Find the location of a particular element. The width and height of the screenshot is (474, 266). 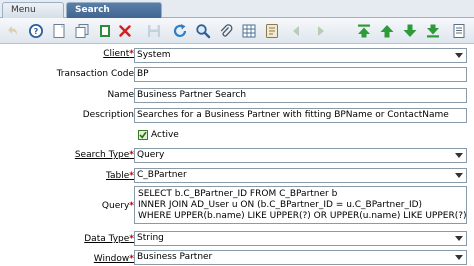

new-record-button is located at coordinates (59, 31).